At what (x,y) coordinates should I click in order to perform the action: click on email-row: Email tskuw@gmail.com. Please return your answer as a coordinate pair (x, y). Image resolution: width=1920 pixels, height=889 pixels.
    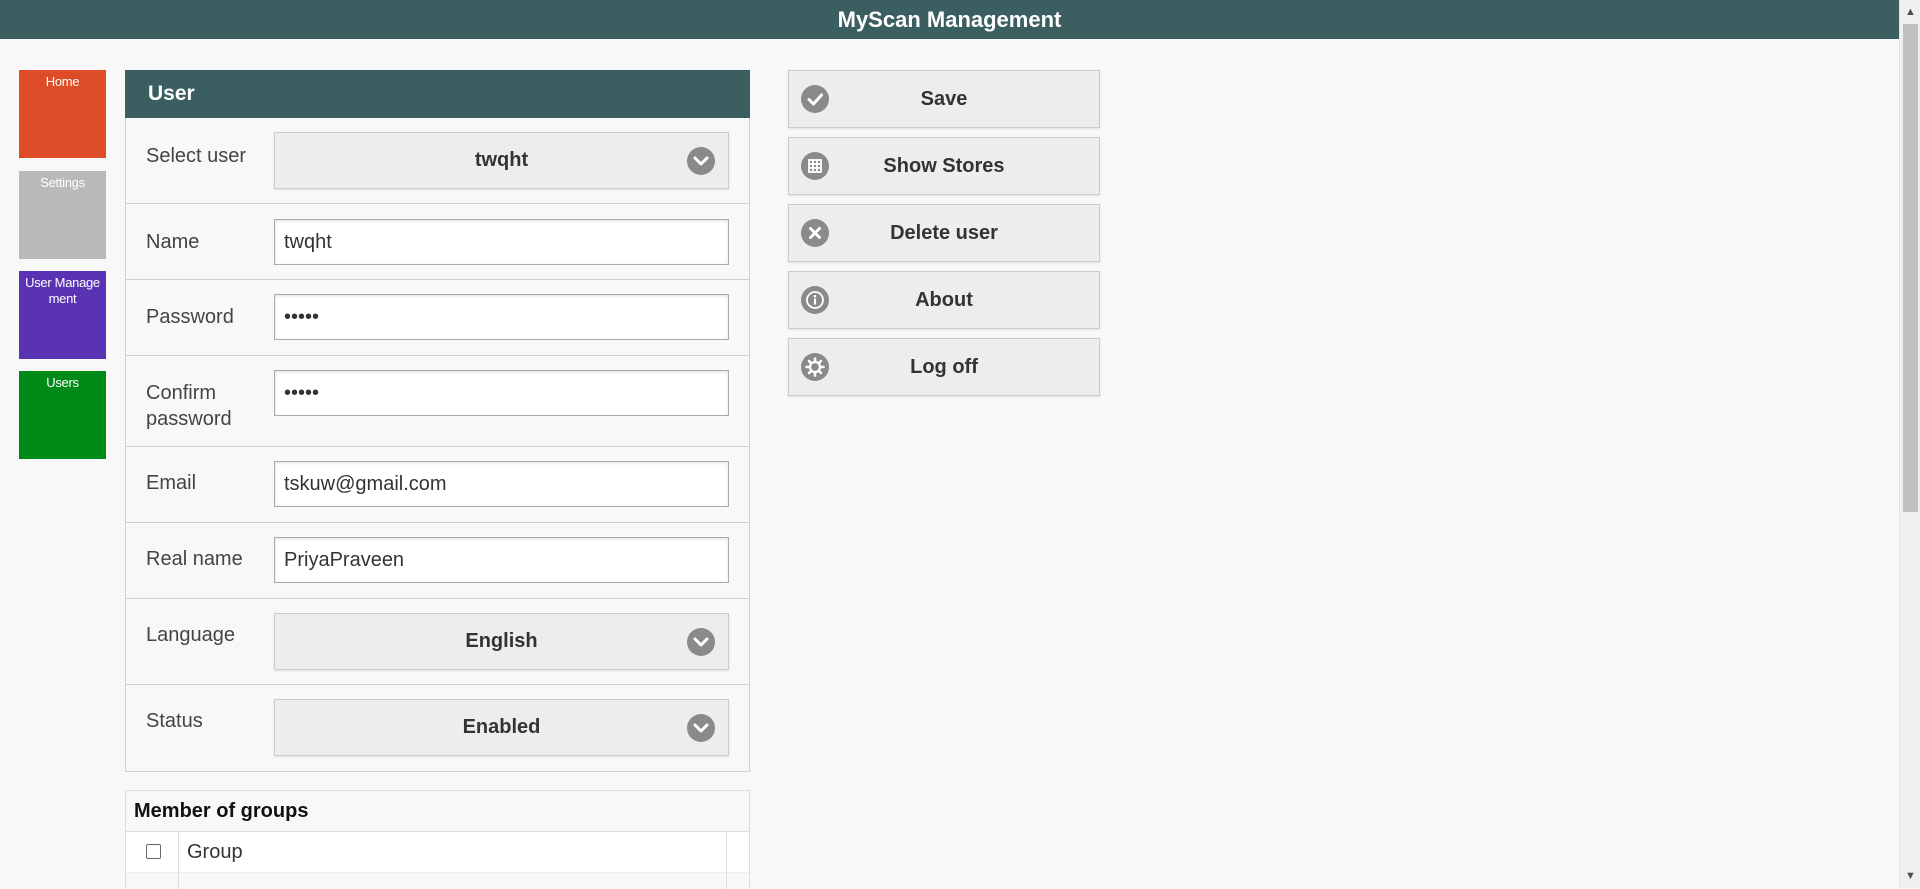
    Looking at the image, I should click on (437, 485).